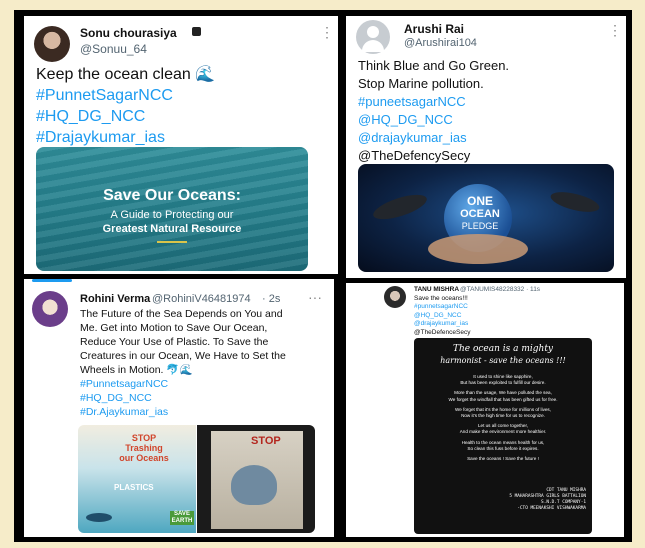  Describe the element at coordinates (433, 102) in the screenshot. I see `hashtag-link: #puneetsagarNCC` at that location.